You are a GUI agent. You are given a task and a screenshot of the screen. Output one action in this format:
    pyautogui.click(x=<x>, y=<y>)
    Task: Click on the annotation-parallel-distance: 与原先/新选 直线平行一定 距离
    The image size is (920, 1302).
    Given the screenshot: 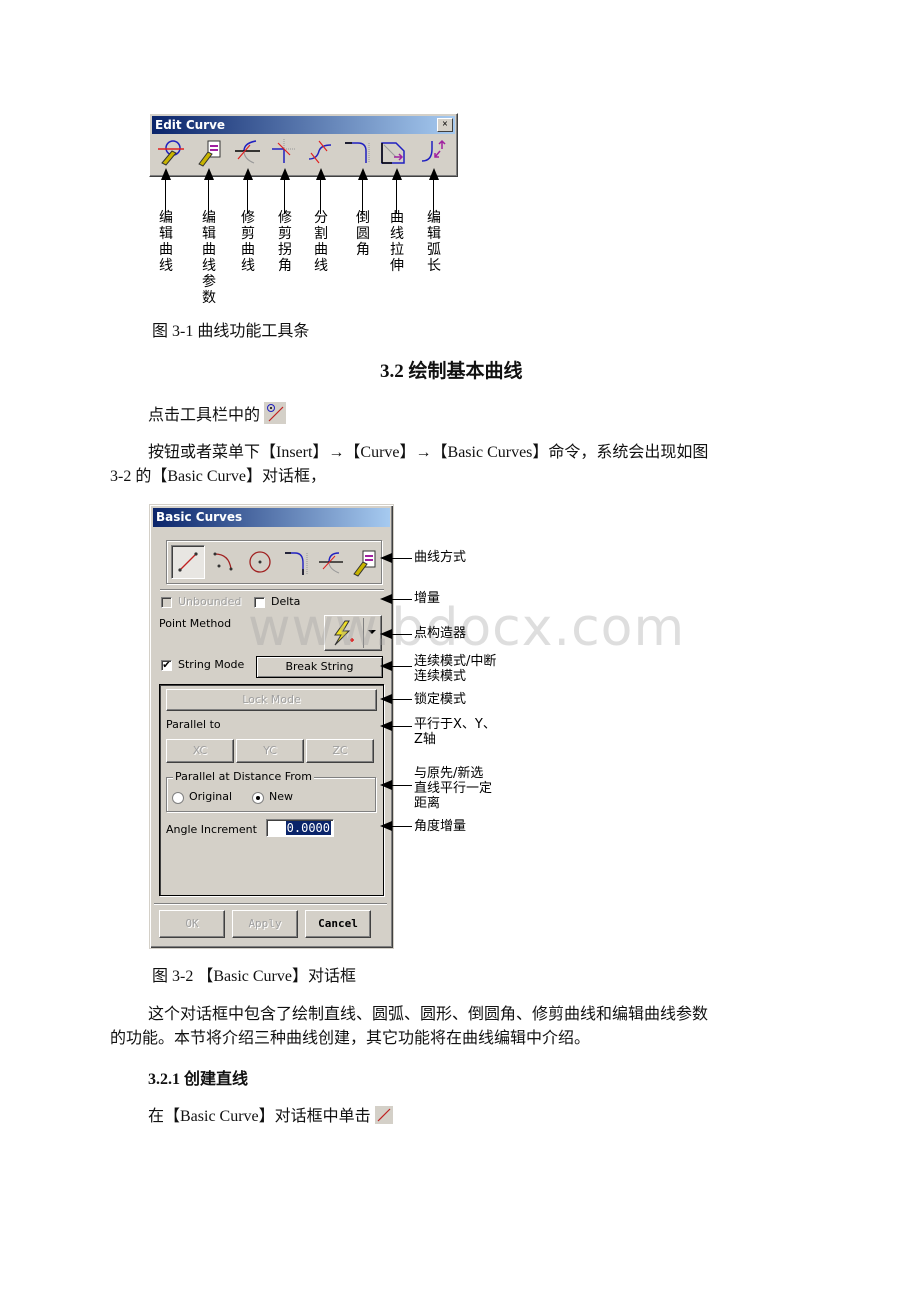 What is the action you would take?
    pyautogui.click(x=453, y=788)
    